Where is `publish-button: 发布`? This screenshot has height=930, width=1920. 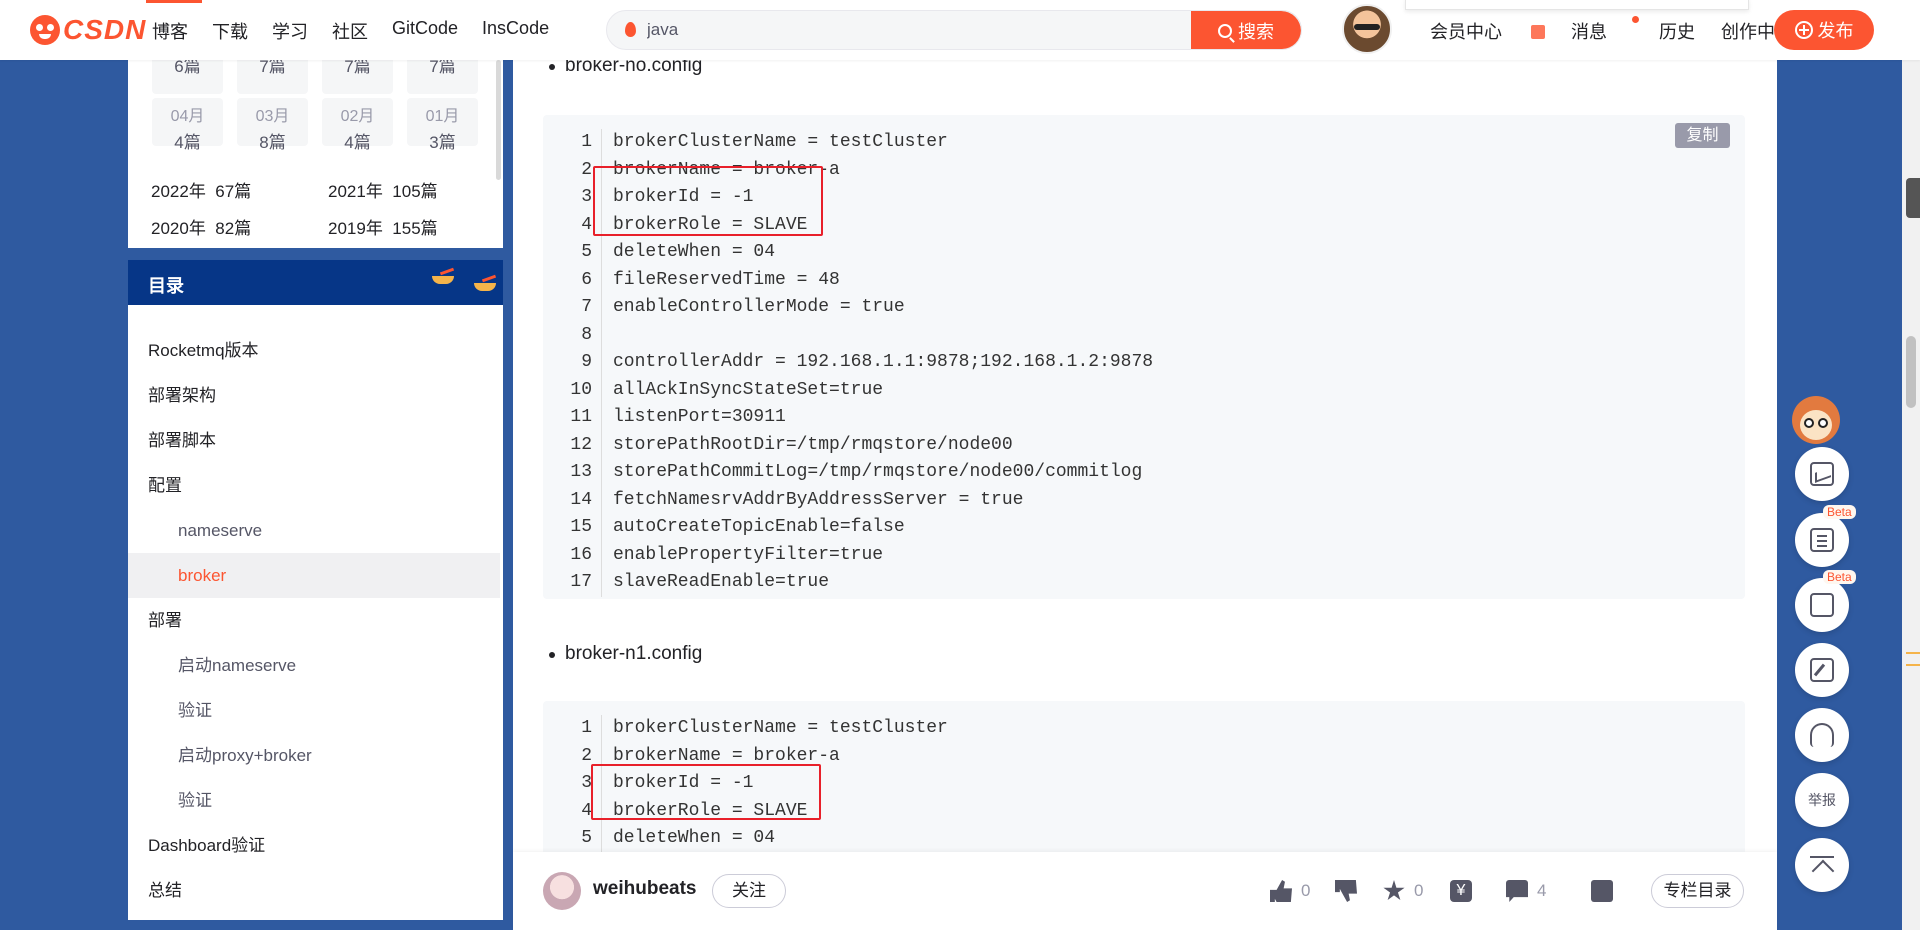
publish-button: 发布 is located at coordinates (1824, 30).